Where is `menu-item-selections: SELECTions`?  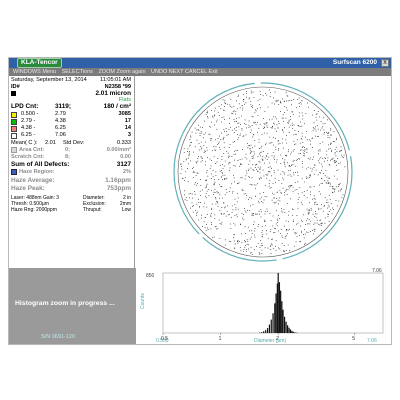
menu-item-selections: SELECTions is located at coordinates (77, 72).